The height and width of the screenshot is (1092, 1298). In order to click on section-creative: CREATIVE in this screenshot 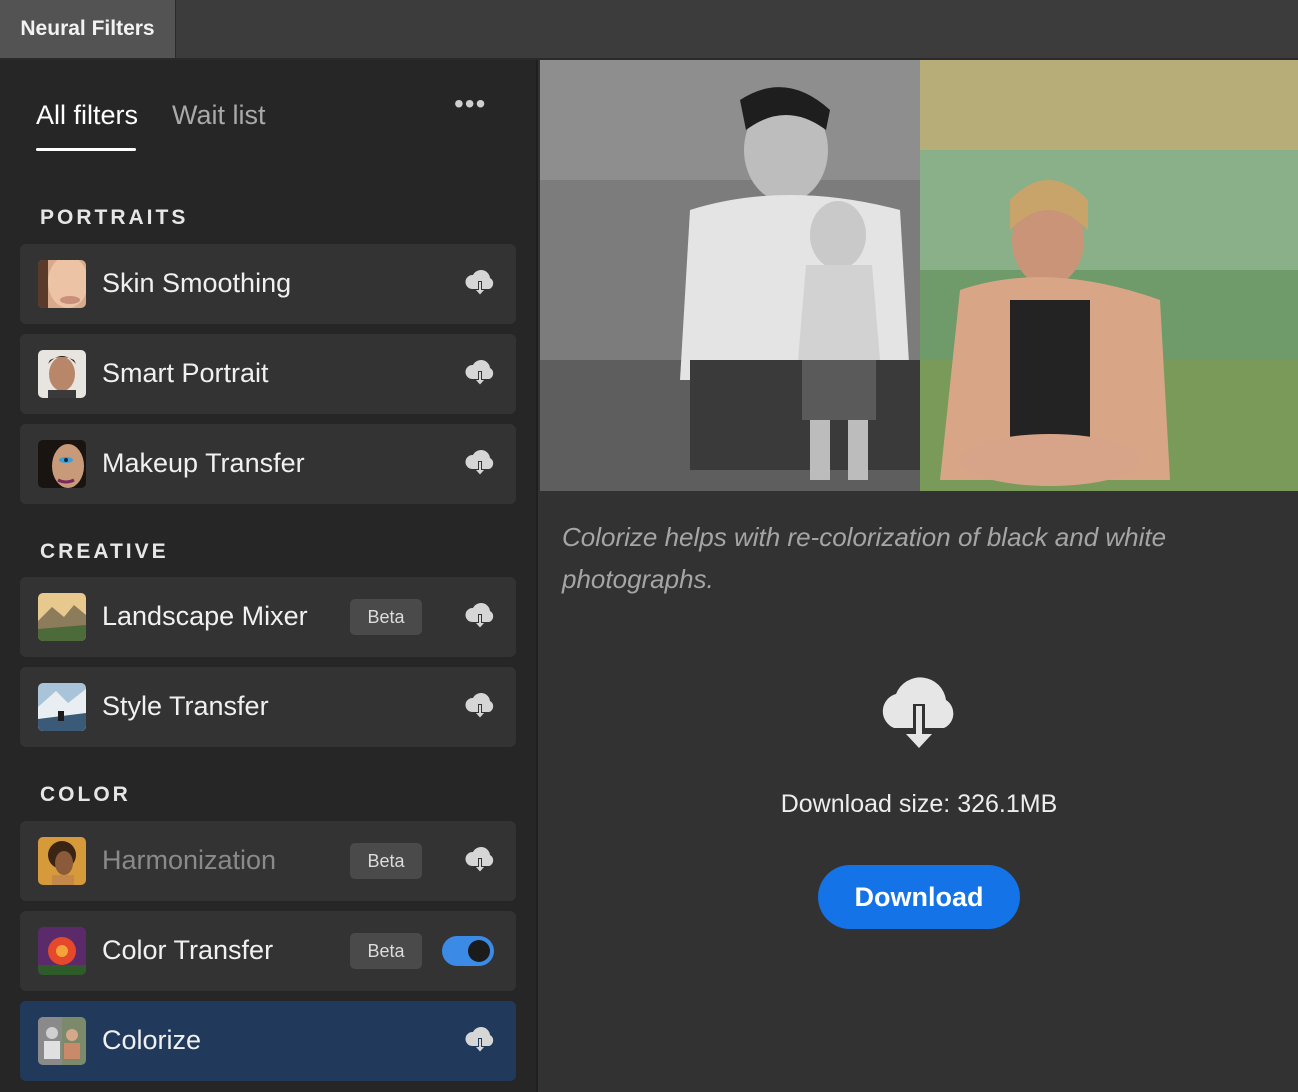, I will do `click(104, 551)`.